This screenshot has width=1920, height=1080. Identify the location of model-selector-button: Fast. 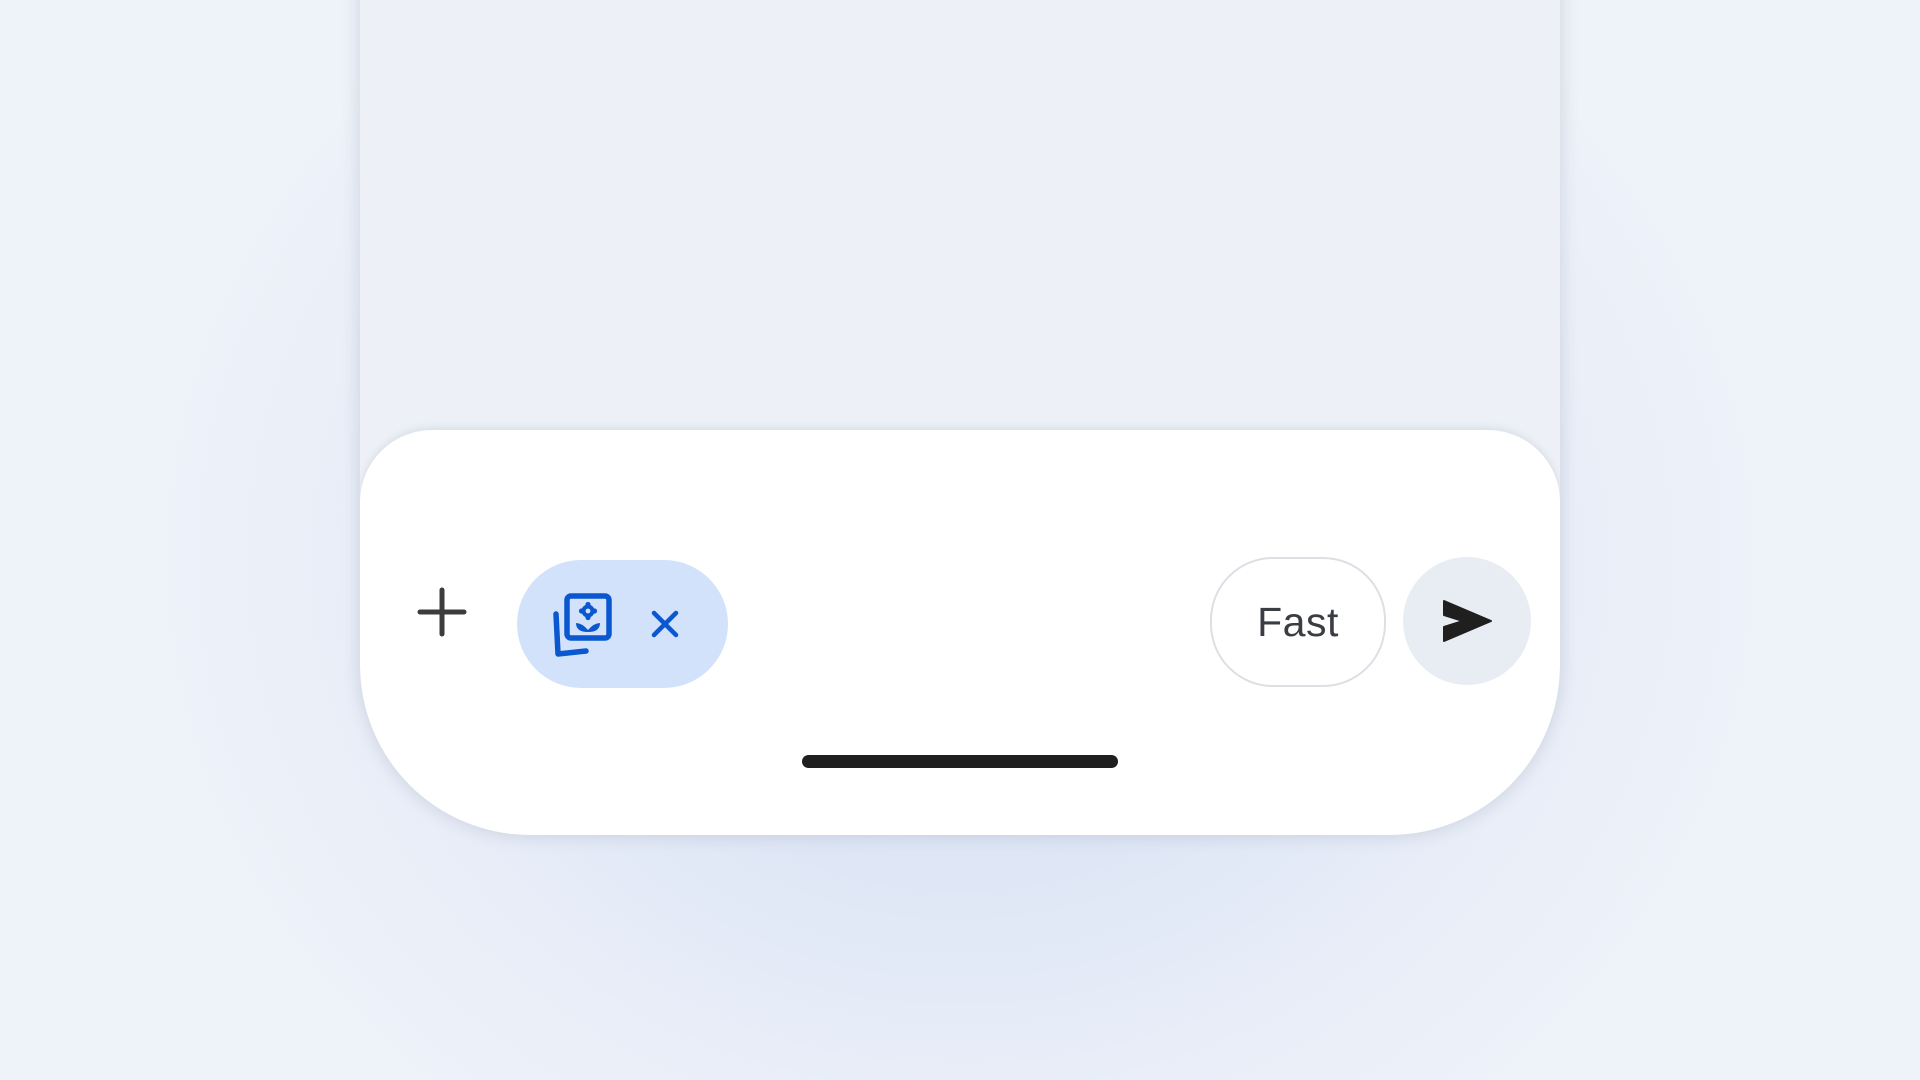
(1298, 622).